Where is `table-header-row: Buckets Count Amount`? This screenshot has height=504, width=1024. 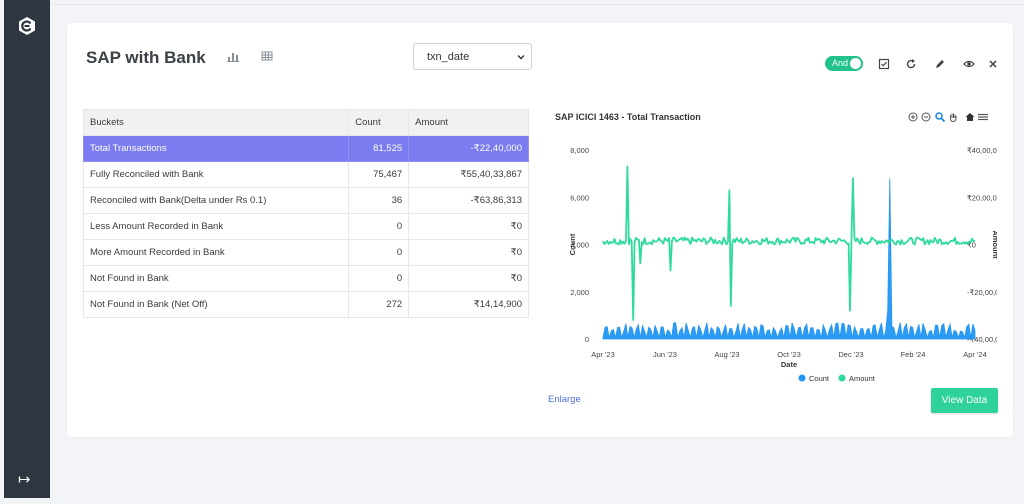
table-header-row: Buckets Count Amount is located at coordinates (305, 122).